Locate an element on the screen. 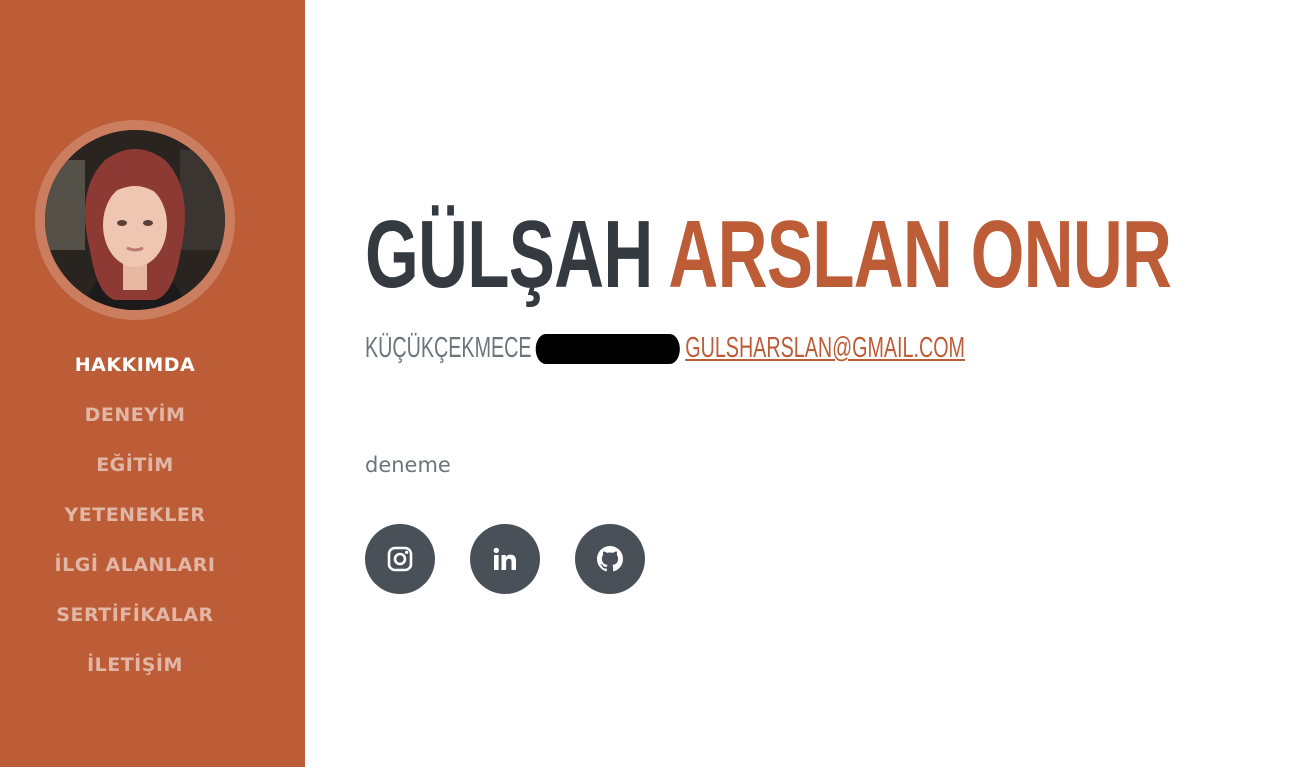  nav-item: İLGİ ALANLARI is located at coordinates (135, 565).